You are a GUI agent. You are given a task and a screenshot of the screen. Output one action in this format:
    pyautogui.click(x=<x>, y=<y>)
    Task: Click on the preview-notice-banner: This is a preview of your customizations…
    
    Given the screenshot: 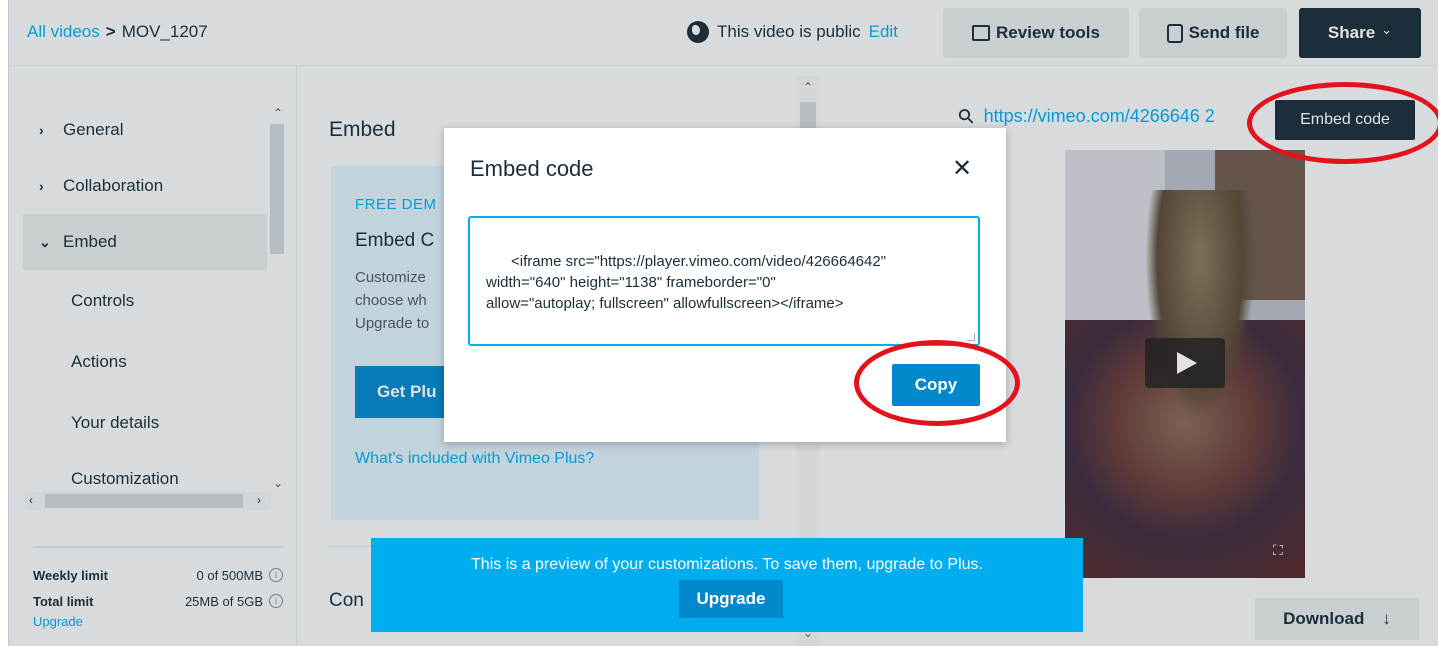 What is the action you would take?
    pyautogui.click(x=727, y=585)
    